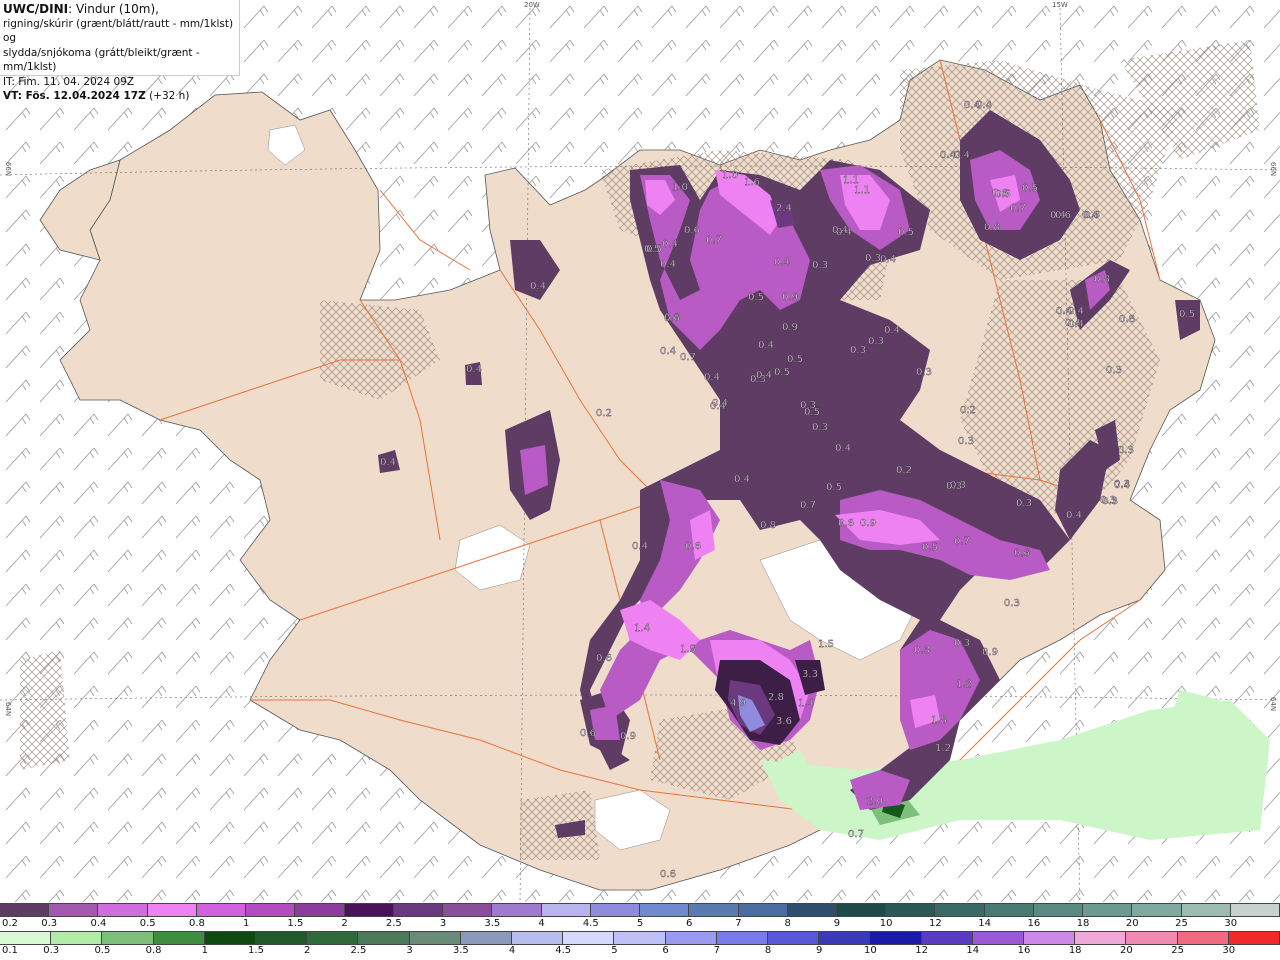  I want to click on precip-value-label: 3.6, so click(784, 721).